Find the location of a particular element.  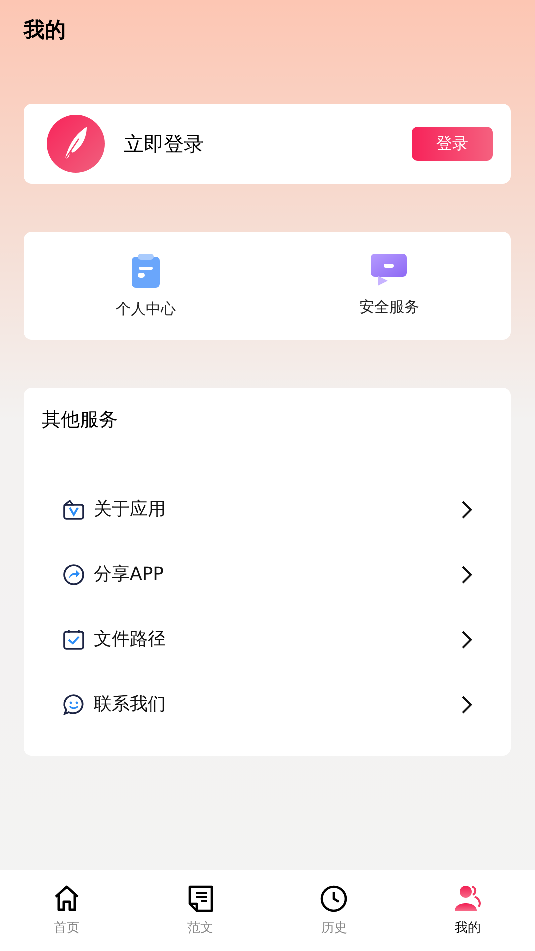

feather-avatar-icon is located at coordinates (76, 144).